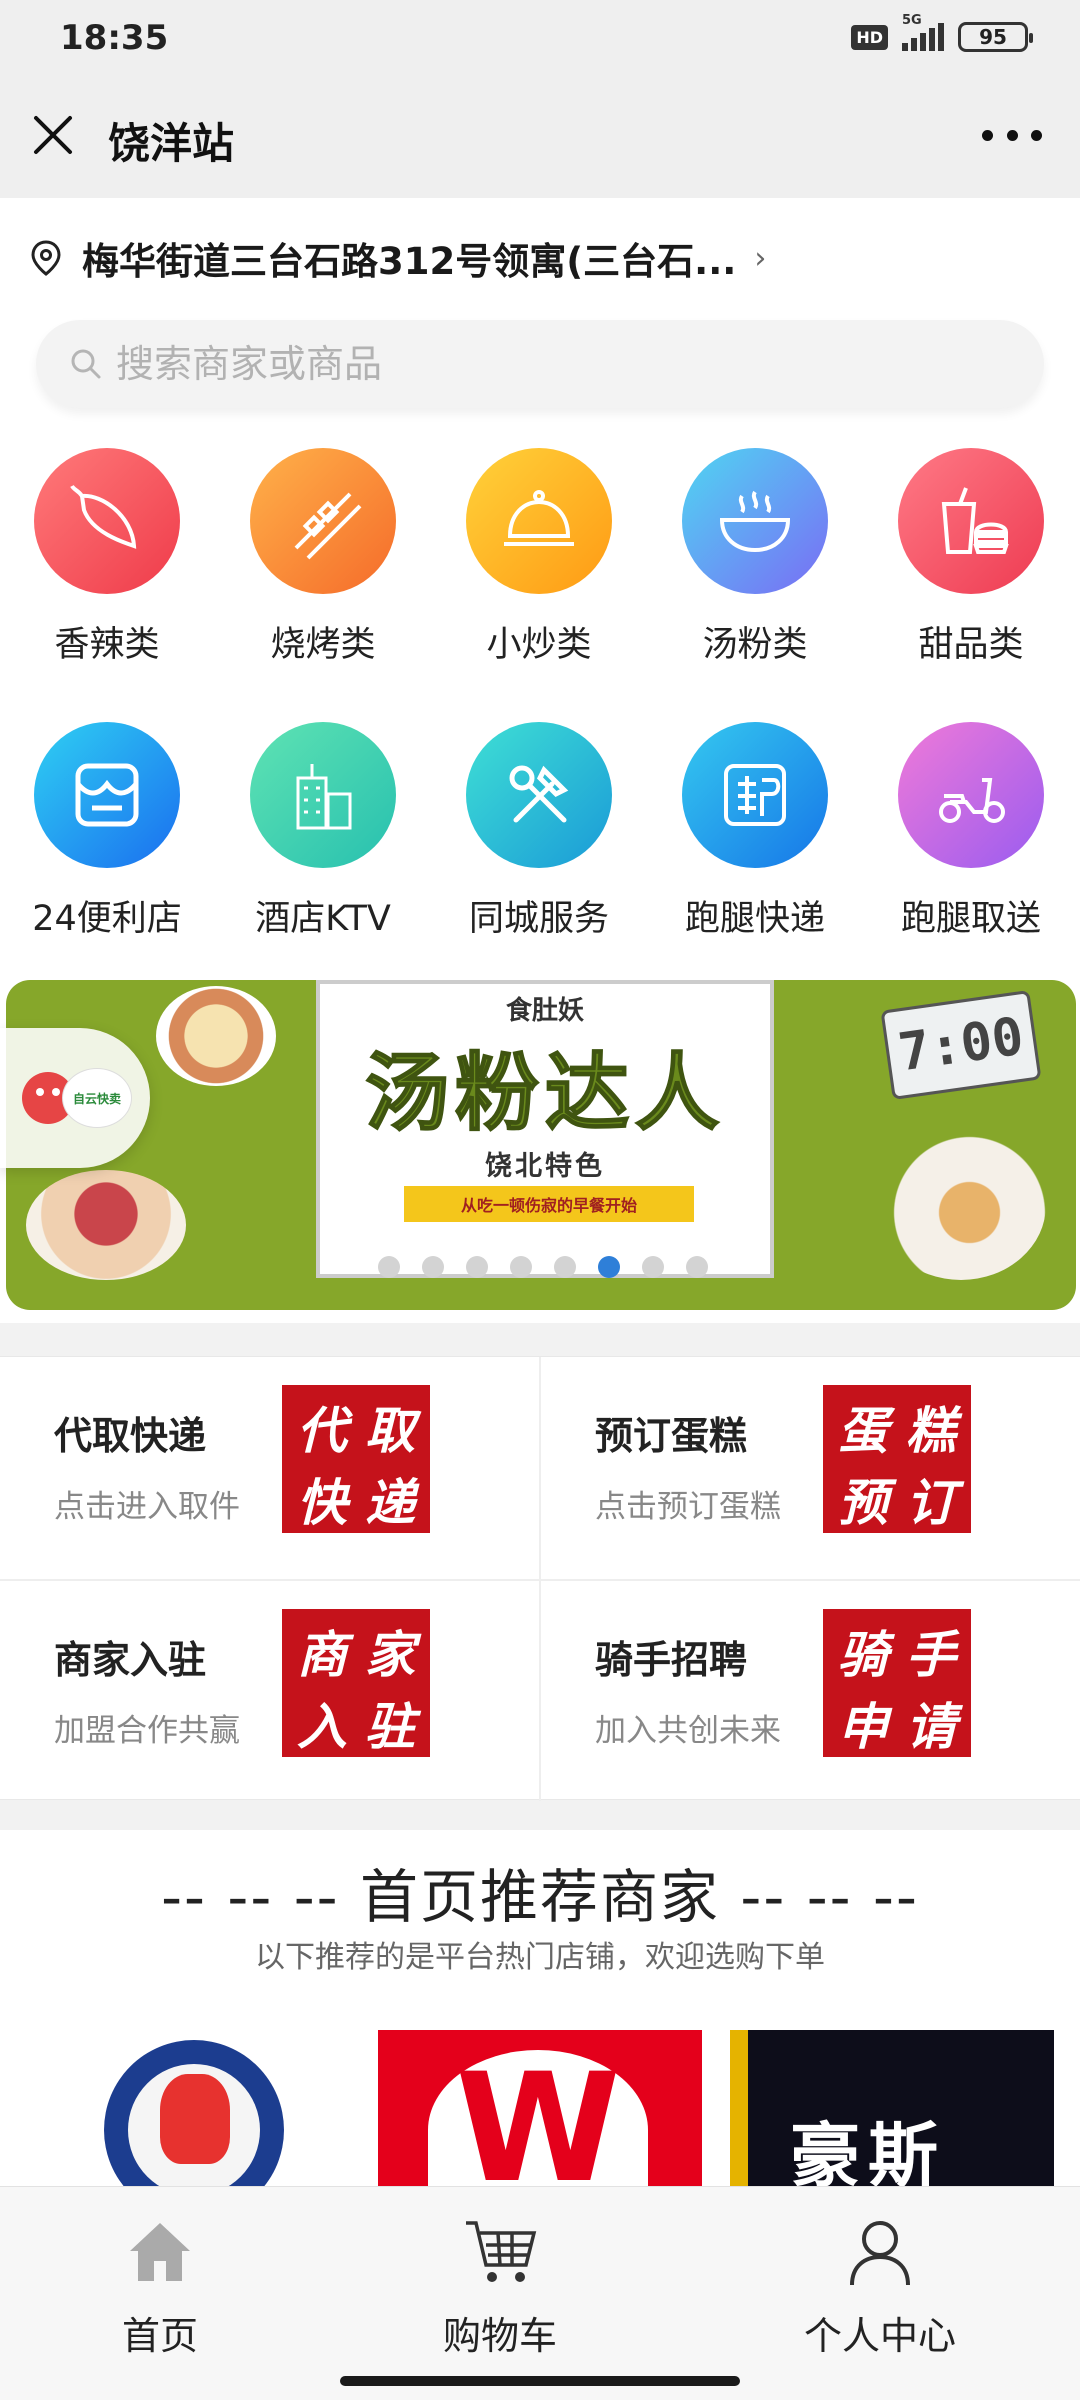 This screenshot has height=2400, width=1080. Describe the element at coordinates (760, 258) in the screenshot. I see `chevron-right-icon: ›` at that location.